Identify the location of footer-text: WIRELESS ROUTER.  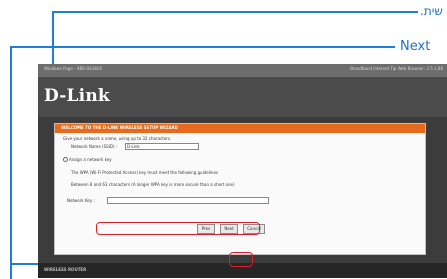
(65, 269).